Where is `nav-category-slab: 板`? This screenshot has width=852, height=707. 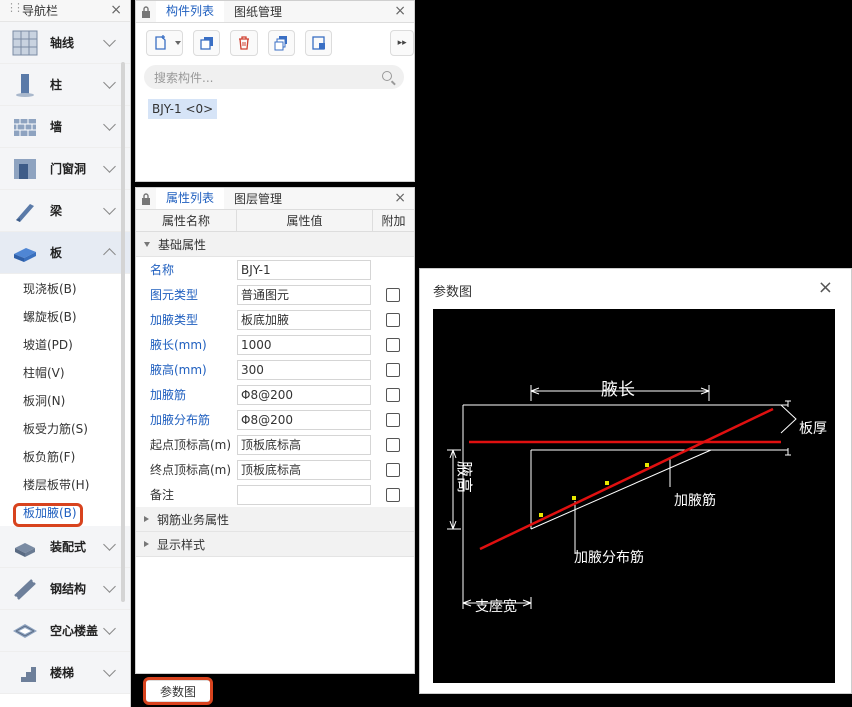
nav-category-slab: 板 is located at coordinates (65, 253).